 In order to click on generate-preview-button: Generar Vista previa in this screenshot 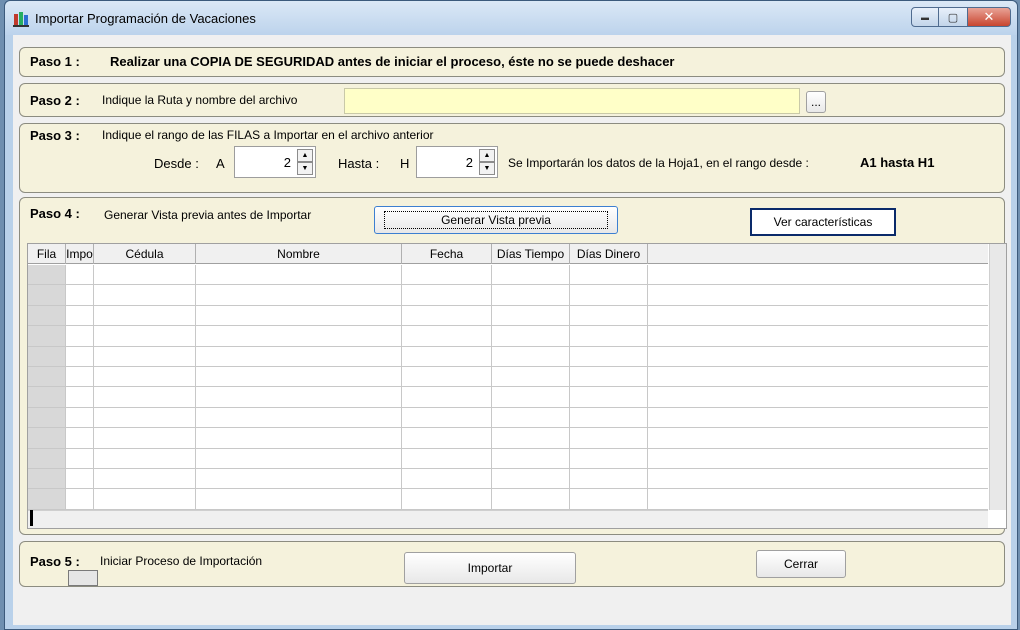, I will do `click(496, 220)`.